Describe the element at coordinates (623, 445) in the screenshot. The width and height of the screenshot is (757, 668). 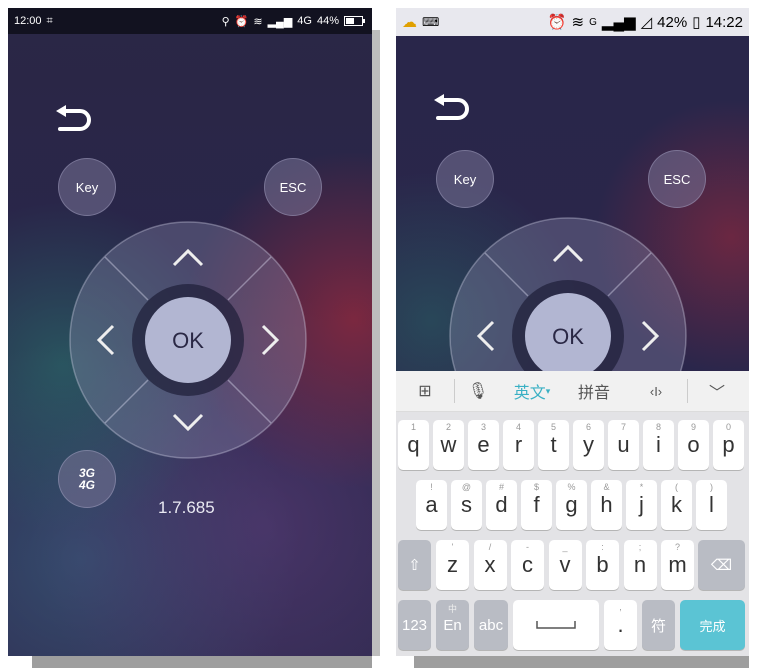
I see `key-u: 7u` at that location.